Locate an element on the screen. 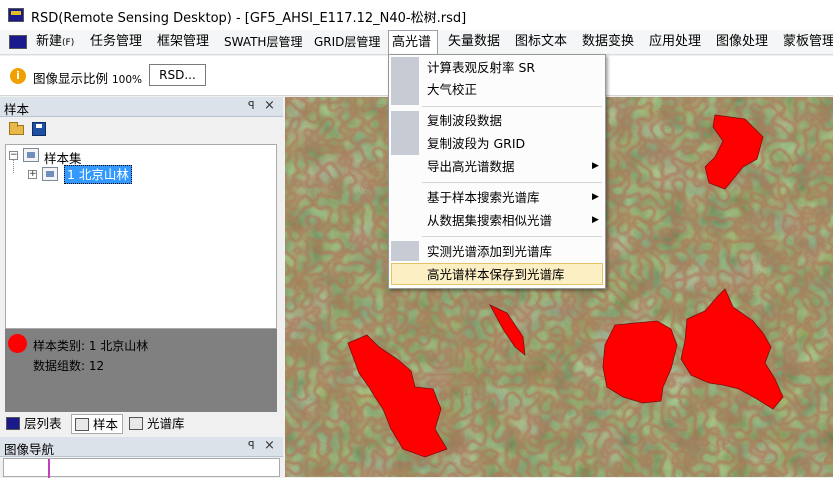 Image resolution: width=833 pixels, height=478 pixels. sample-tree: − 样本集 + 1 北京山林 is located at coordinates (141, 236).